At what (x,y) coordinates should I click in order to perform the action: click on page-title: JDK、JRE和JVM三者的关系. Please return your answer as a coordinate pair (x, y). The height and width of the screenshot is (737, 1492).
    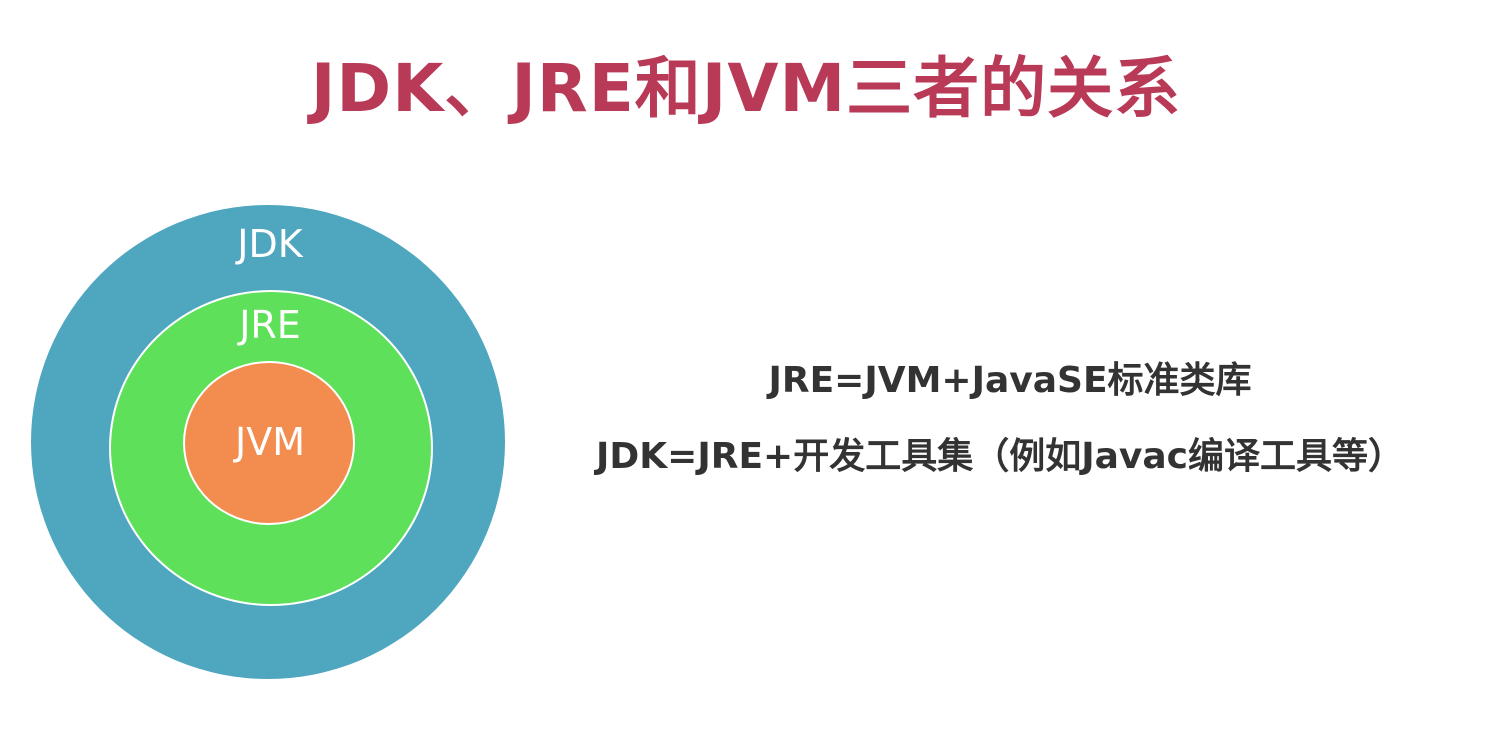
    Looking at the image, I should click on (746, 88).